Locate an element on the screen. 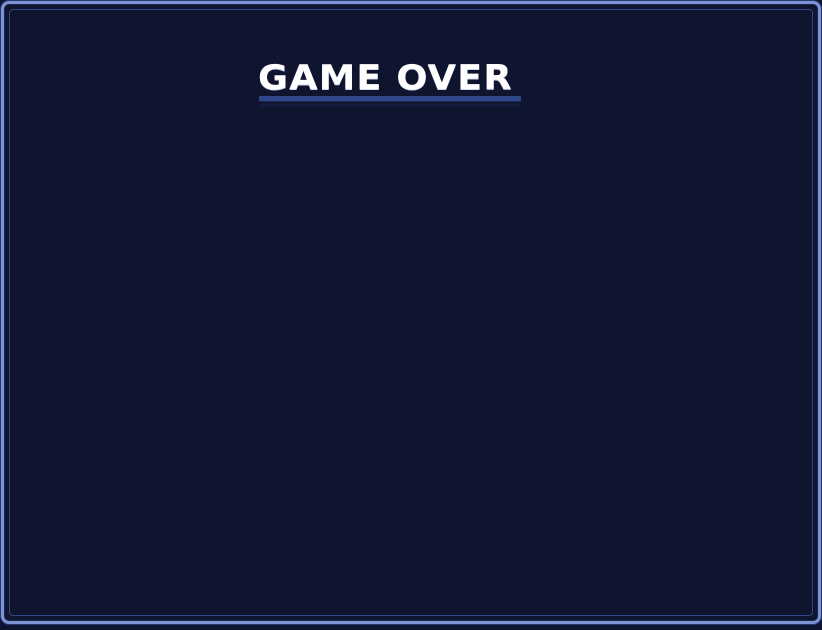 This screenshot has width=822, height=630. title-underline-shadow is located at coordinates (389, 105).